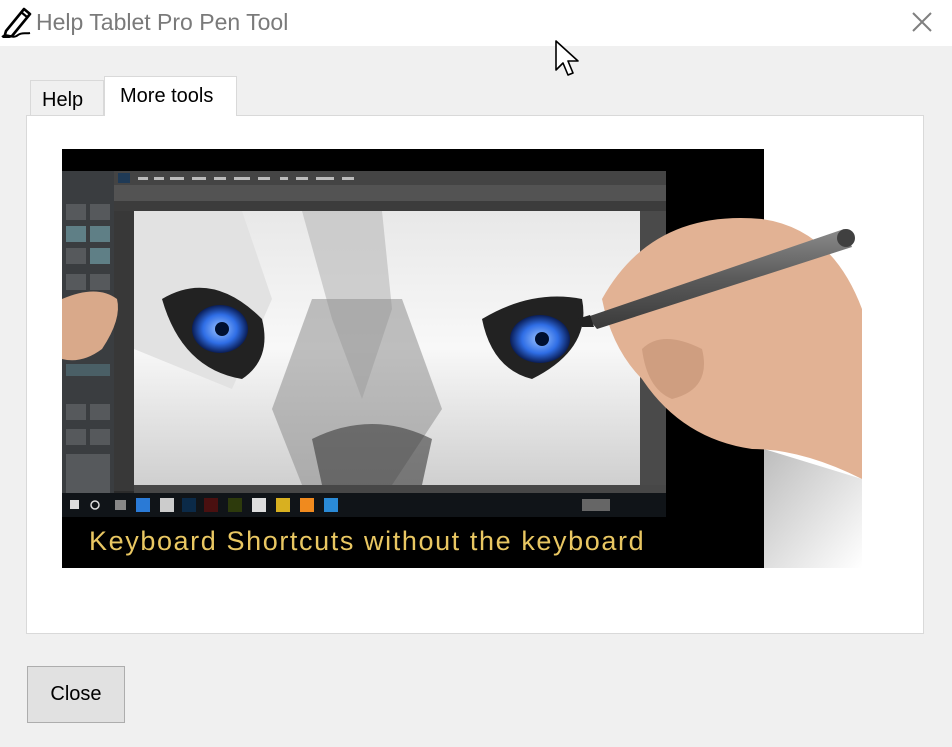 Image resolution: width=952 pixels, height=747 pixels. Describe the element at coordinates (162, 22) in the screenshot. I see `window-title: Help Tablet Pro Pen Tool` at that location.